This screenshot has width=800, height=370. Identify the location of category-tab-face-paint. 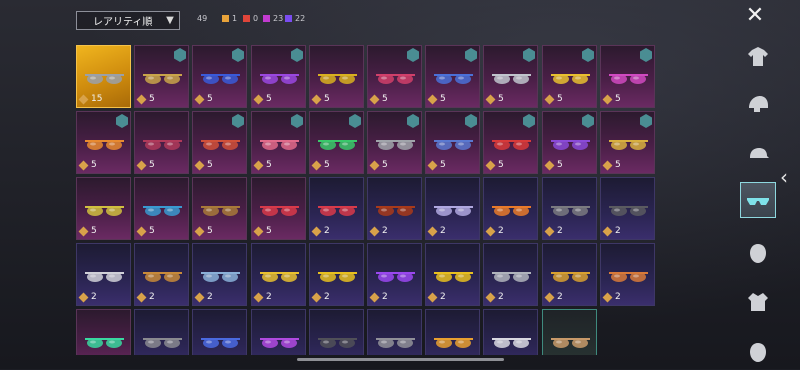
(758, 352).